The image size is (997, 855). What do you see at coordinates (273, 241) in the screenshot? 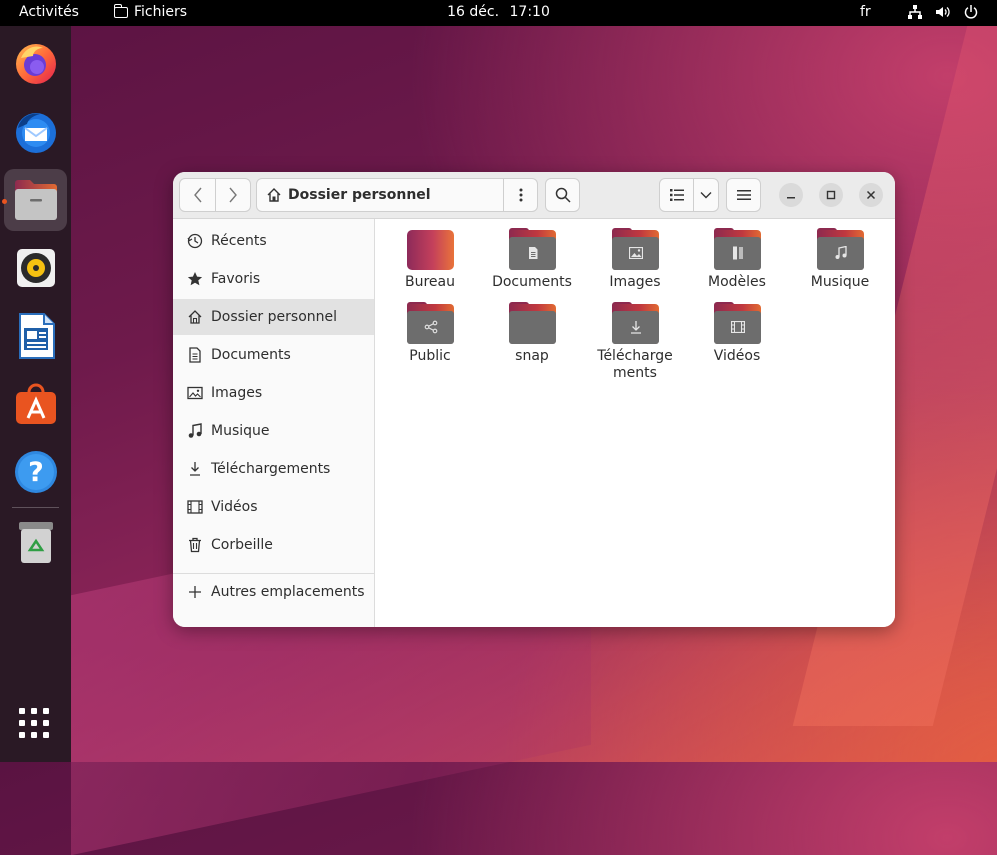
I see `sidebar-item-recents: Récents` at bounding box center [273, 241].